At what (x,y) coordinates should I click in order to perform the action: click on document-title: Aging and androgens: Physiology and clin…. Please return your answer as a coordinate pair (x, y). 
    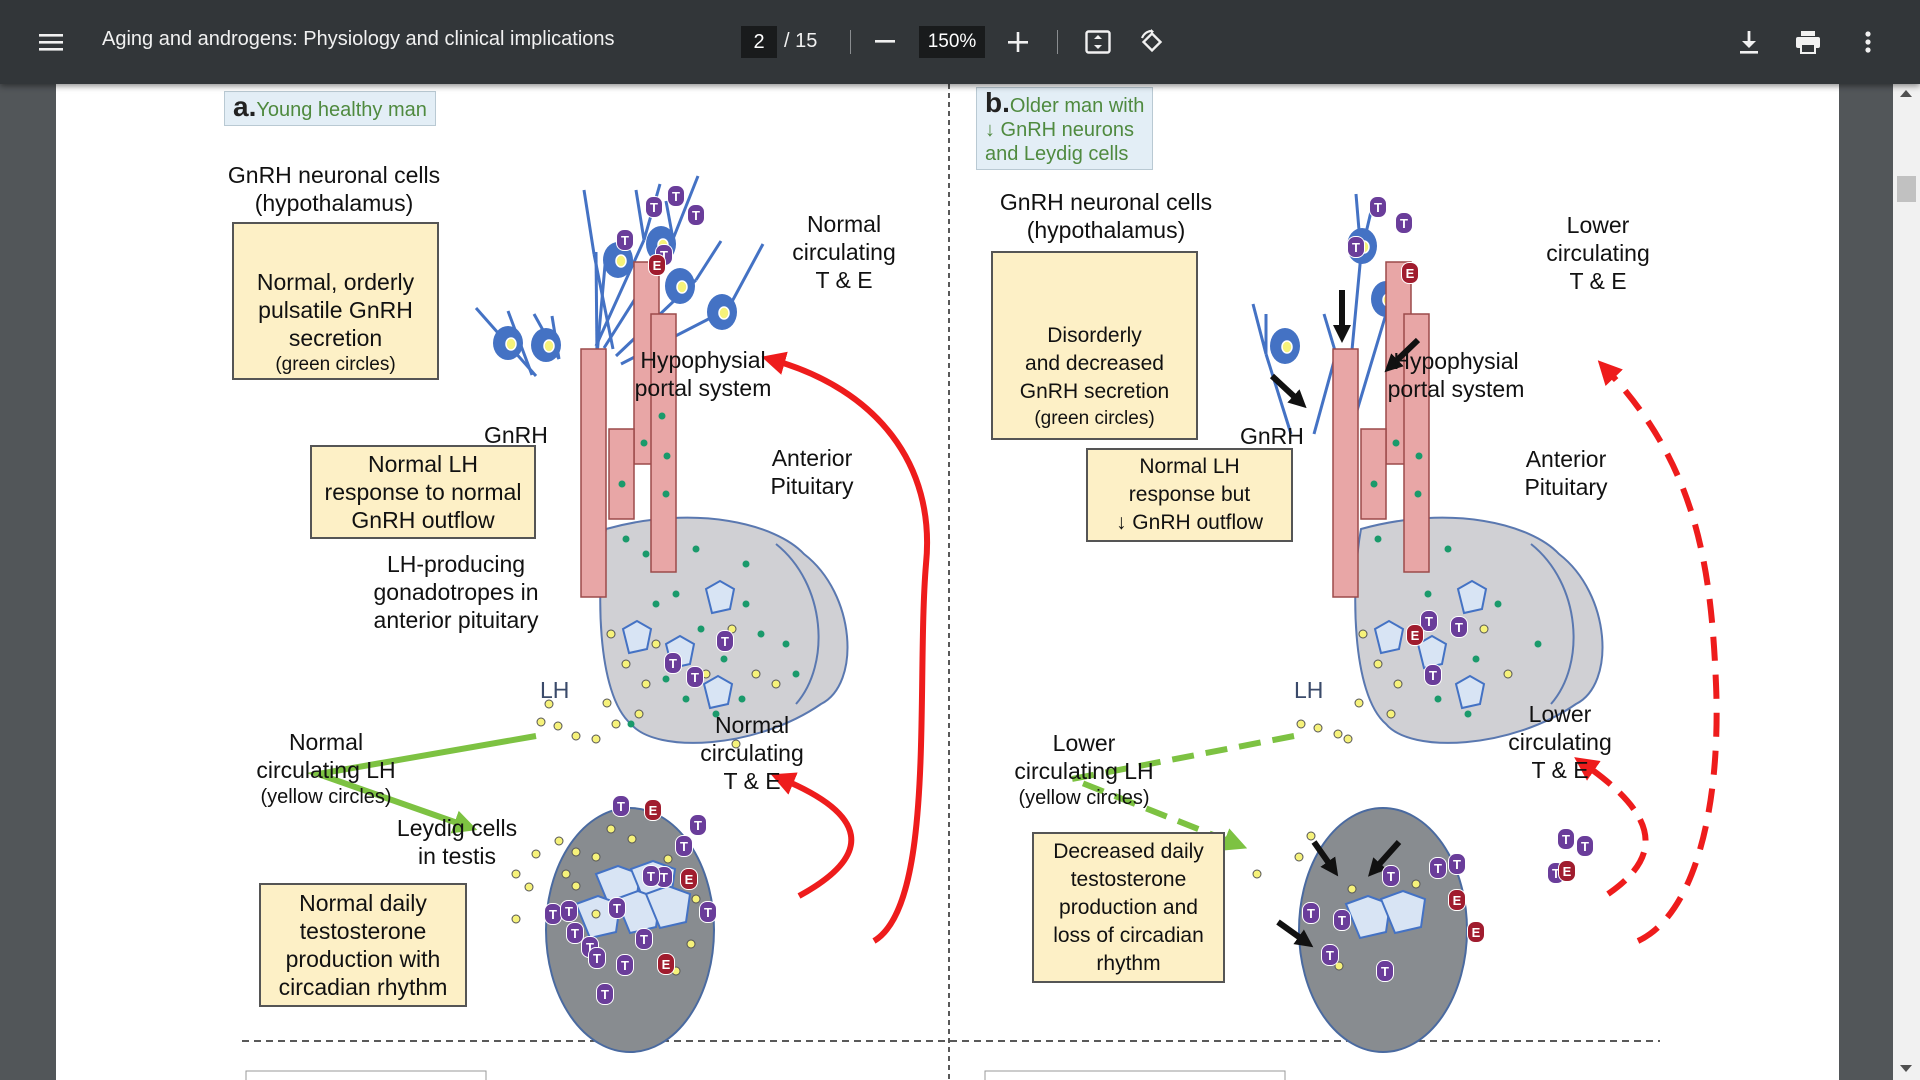
    Looking at the image, I should click on (358, 39).